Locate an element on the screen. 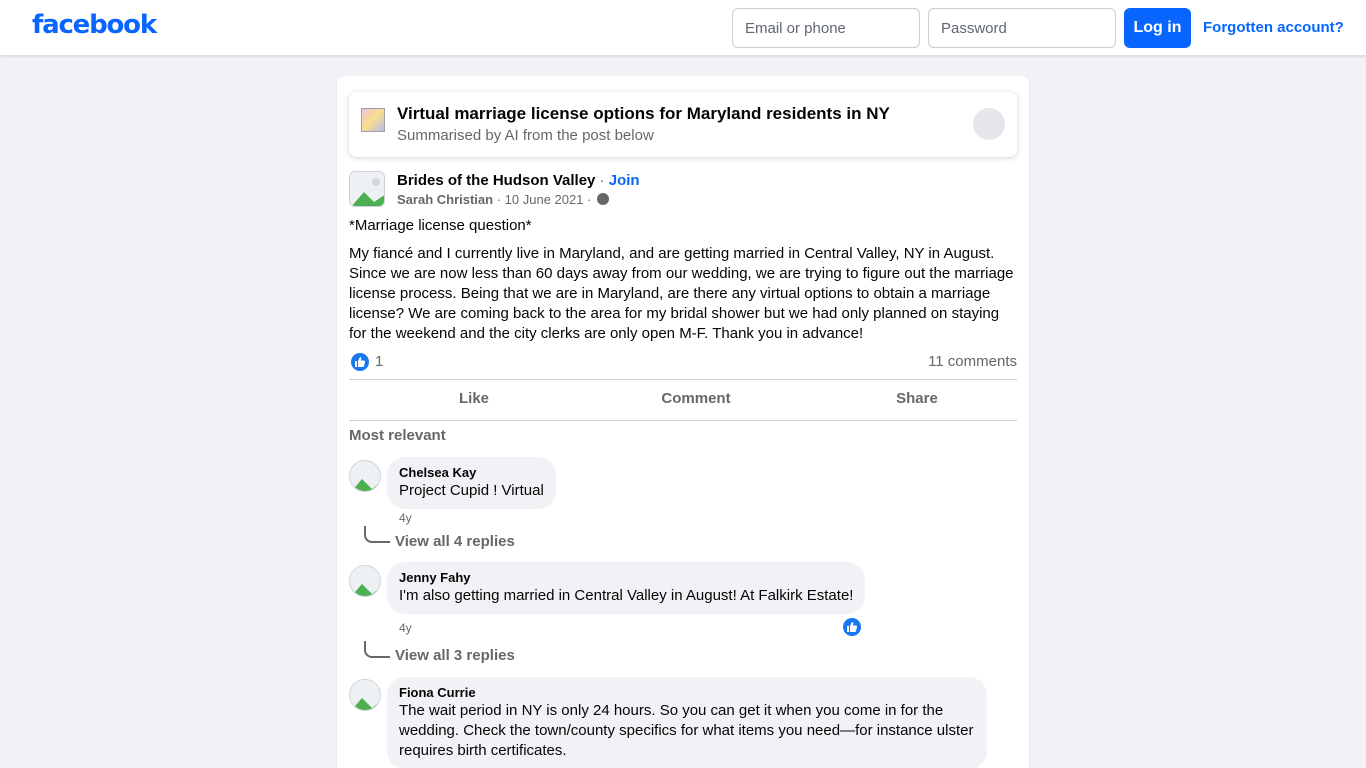 This screenshot has width=1366, height=768. author-name: Sarah Christian is located at coordinates (445, 199).